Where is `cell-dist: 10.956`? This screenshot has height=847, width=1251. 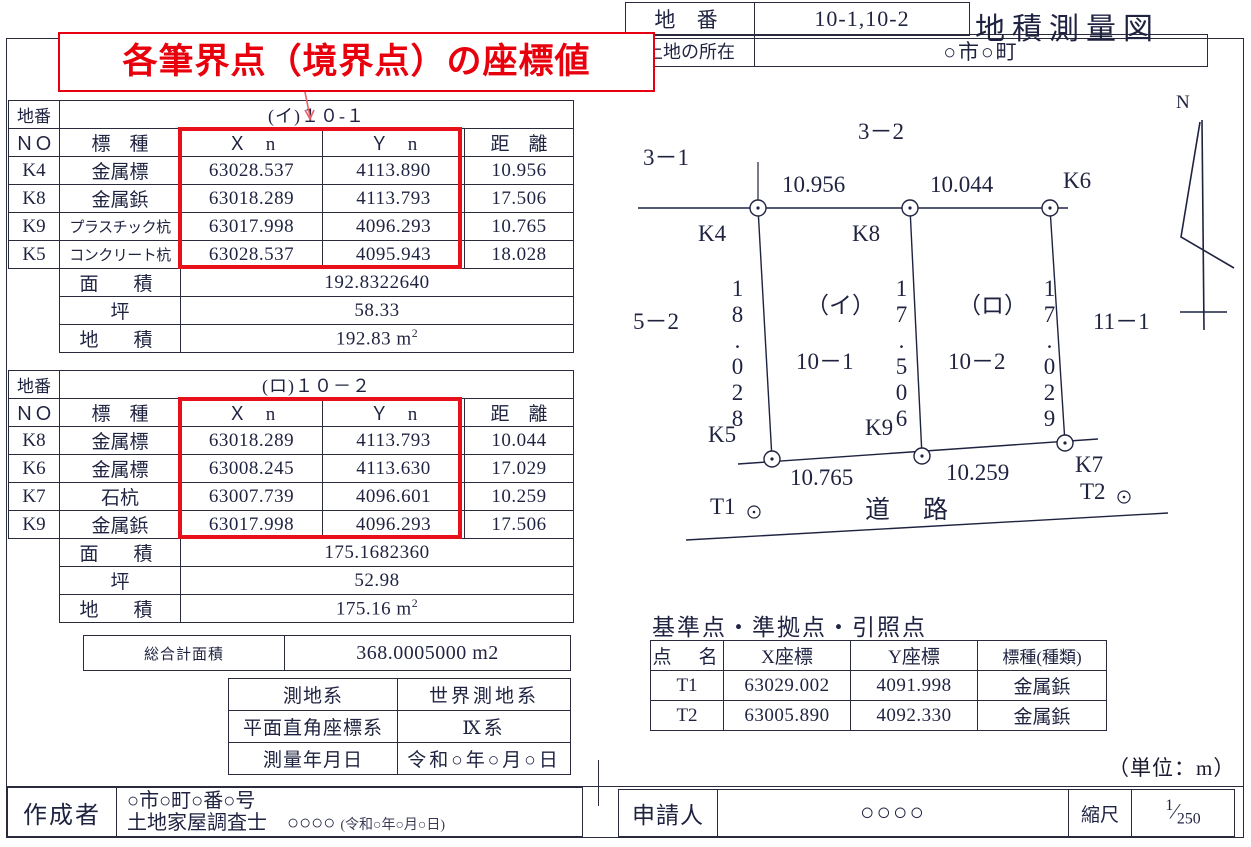
cell-dist: 10.956 is located at coordinates (519, 170).